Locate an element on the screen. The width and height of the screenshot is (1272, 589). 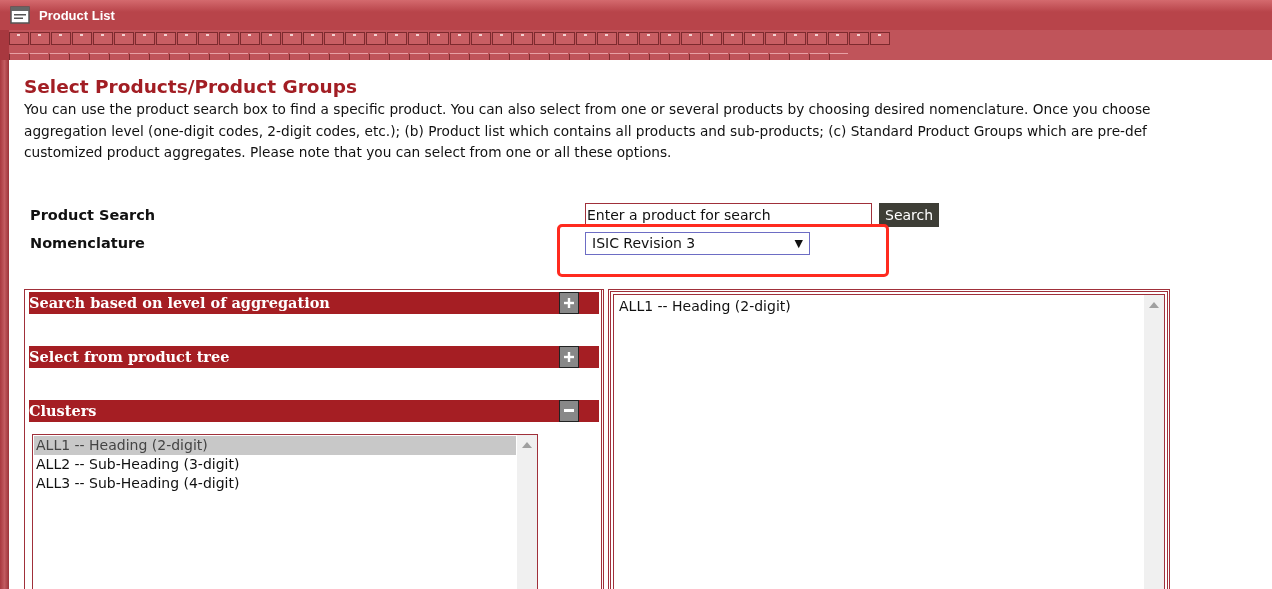
page-heading: Select Products/Product Groups is located at coordinates (191, 87).